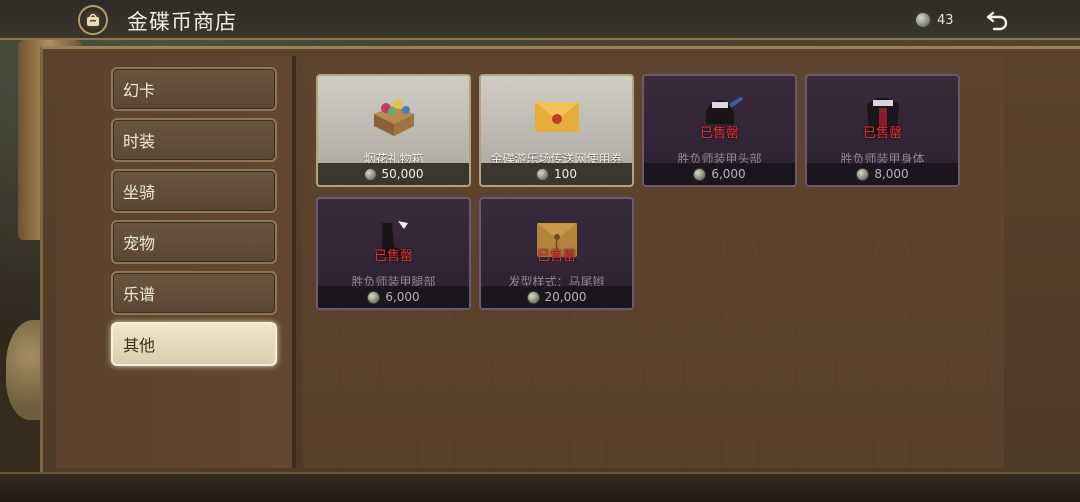  I want to click on category-tab-pets: 宠物, so click(194, 242).